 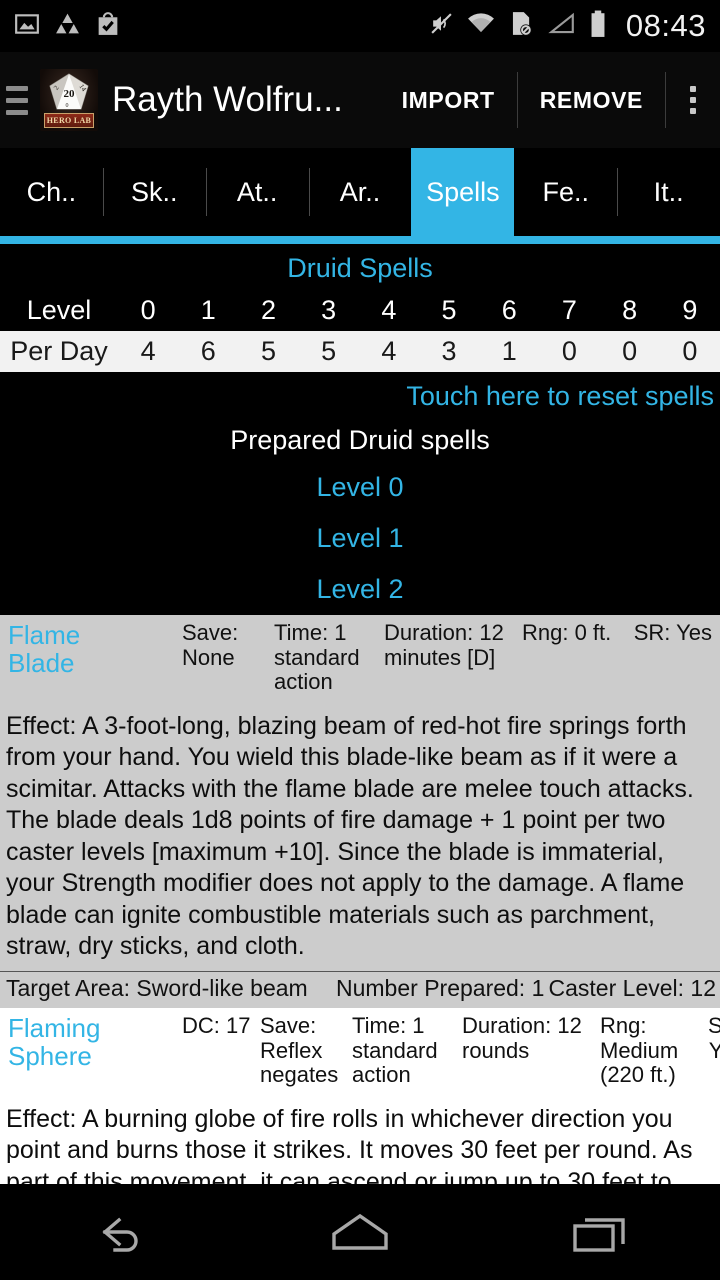 What do you see at coordinates (509, 351) in the screenshot?
I see `per-day-cell: 1` at bounding box center [509, 351].